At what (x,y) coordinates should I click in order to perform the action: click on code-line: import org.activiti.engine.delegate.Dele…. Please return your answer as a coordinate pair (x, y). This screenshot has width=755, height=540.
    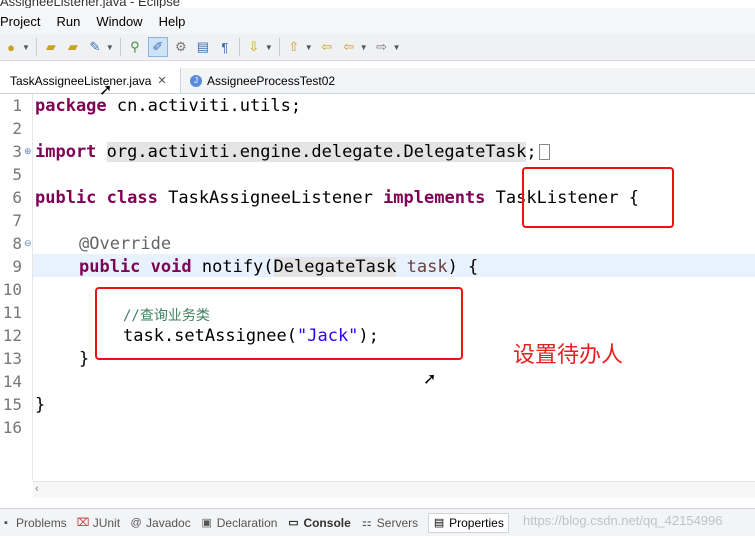
    Looking at the image, I should click on (292, 152).